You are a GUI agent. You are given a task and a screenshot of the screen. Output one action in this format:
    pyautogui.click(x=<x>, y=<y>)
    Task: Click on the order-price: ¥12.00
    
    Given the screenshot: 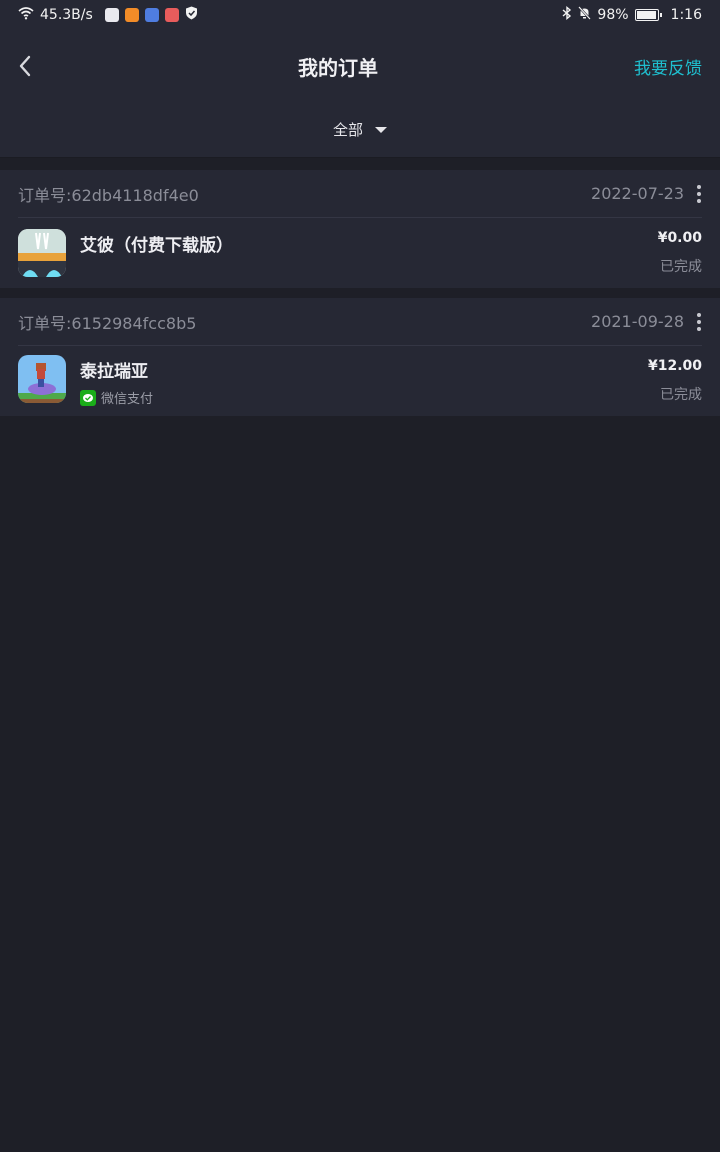 What is the action you would take?
    pyautogui.click(x=674, y=366)
    